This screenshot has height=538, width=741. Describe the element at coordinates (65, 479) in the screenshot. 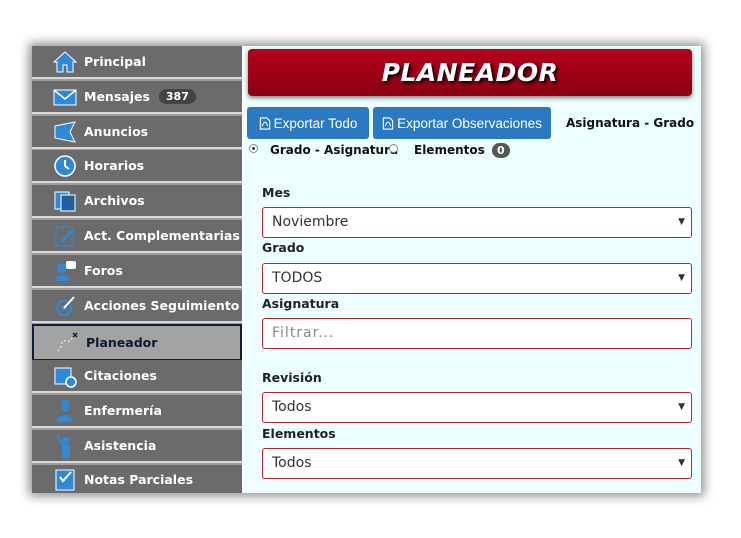

I see `checklist-icon` at that location.